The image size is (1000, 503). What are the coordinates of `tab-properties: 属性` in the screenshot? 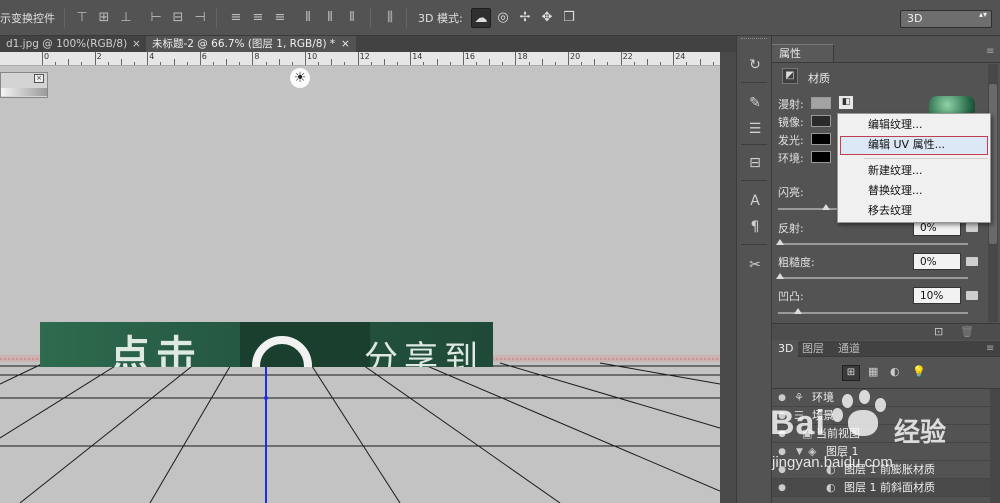 It's located at (803, 53).